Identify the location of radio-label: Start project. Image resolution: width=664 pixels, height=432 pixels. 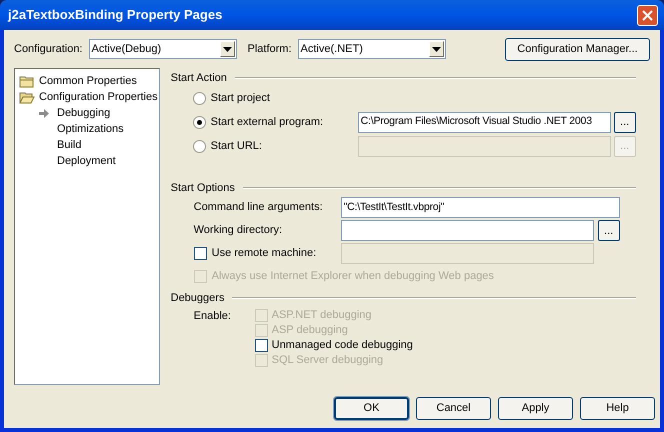
(240, 98).